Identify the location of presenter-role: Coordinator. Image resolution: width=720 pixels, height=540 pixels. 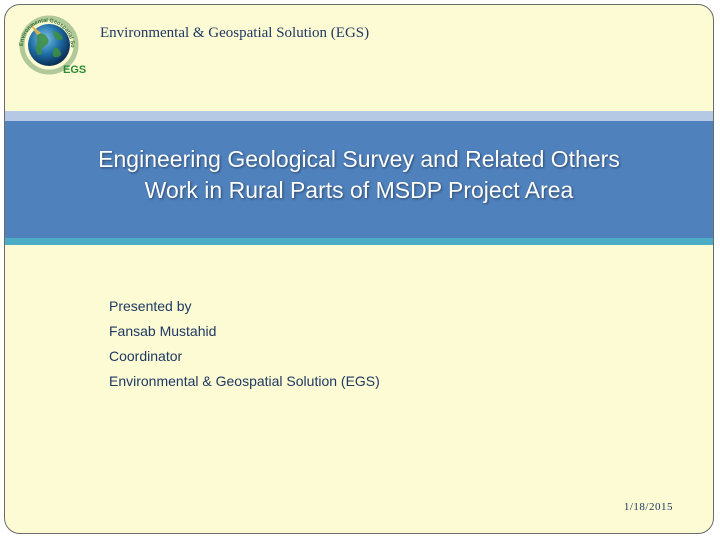
(146, 356).